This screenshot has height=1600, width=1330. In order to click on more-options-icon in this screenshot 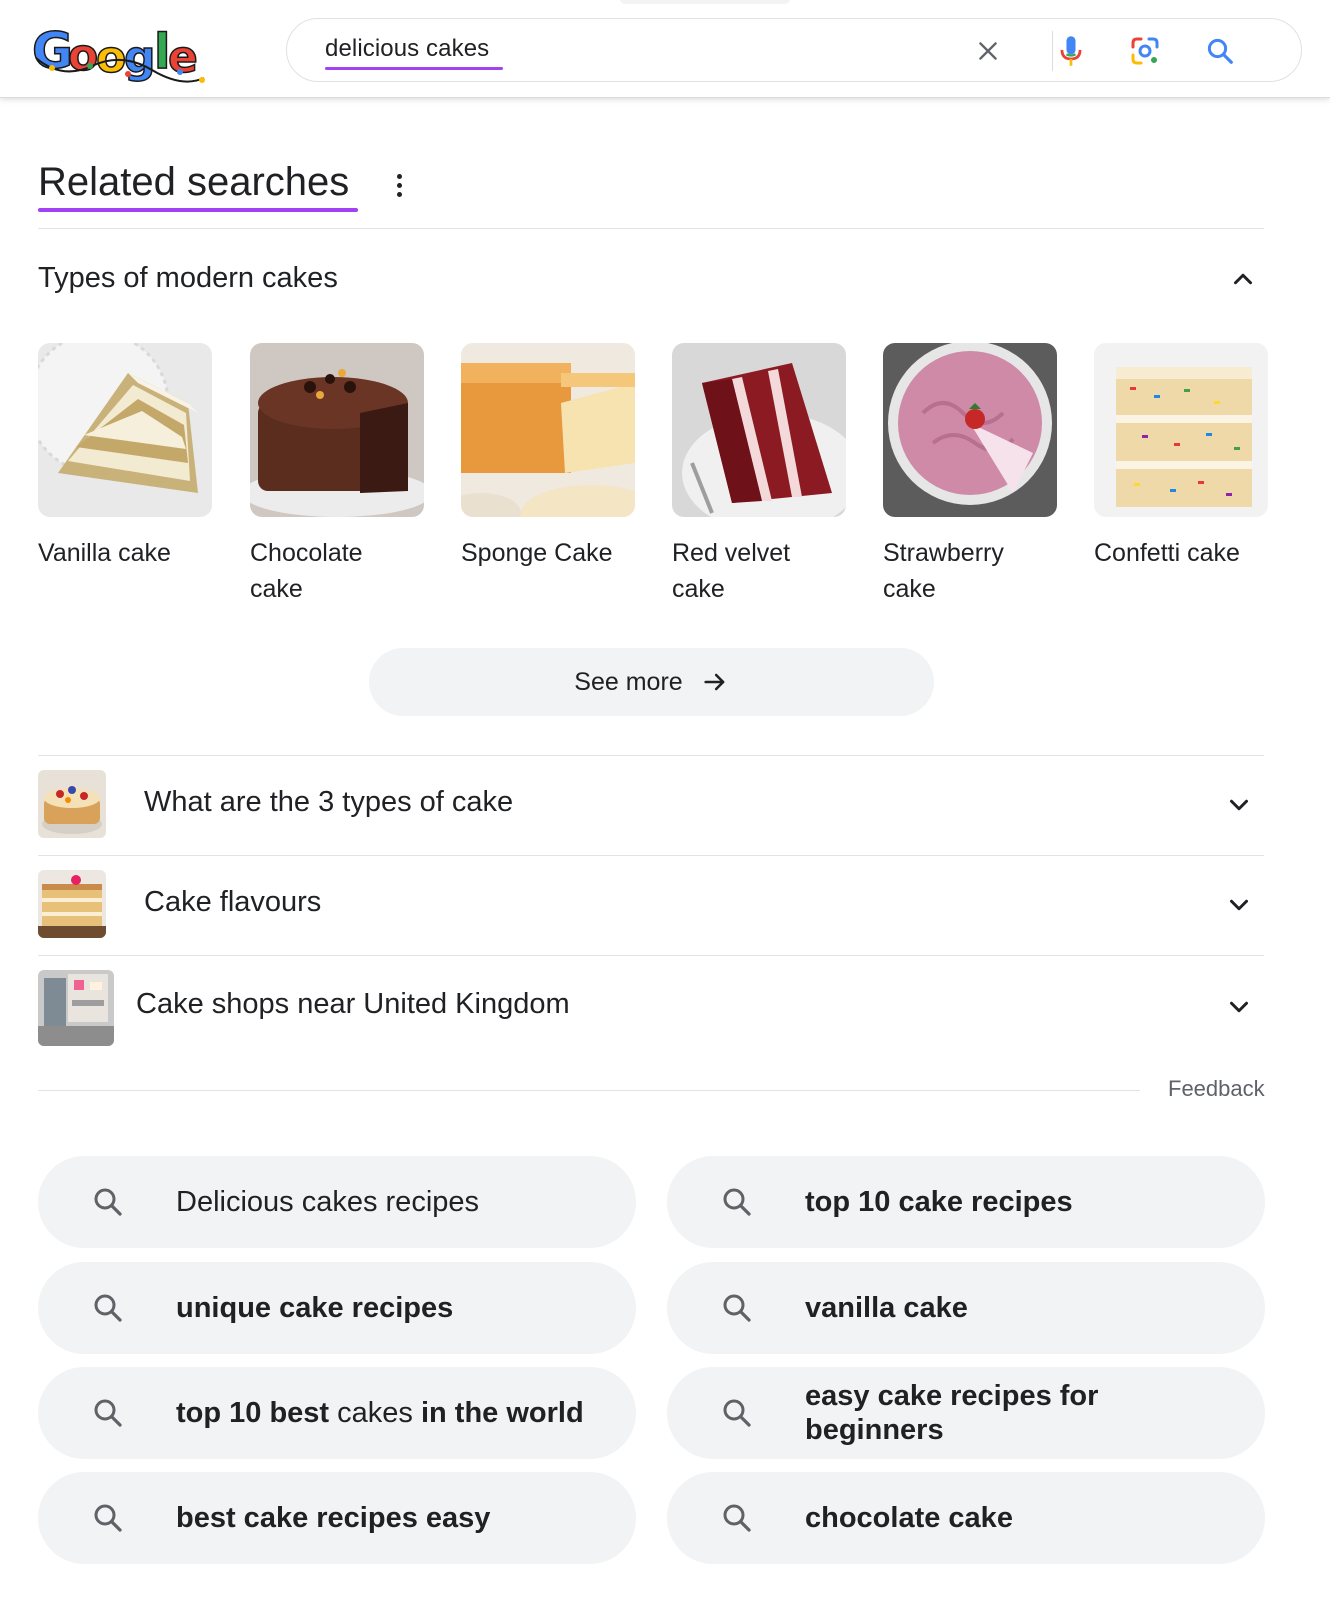, I will do `click(399, 185)`.